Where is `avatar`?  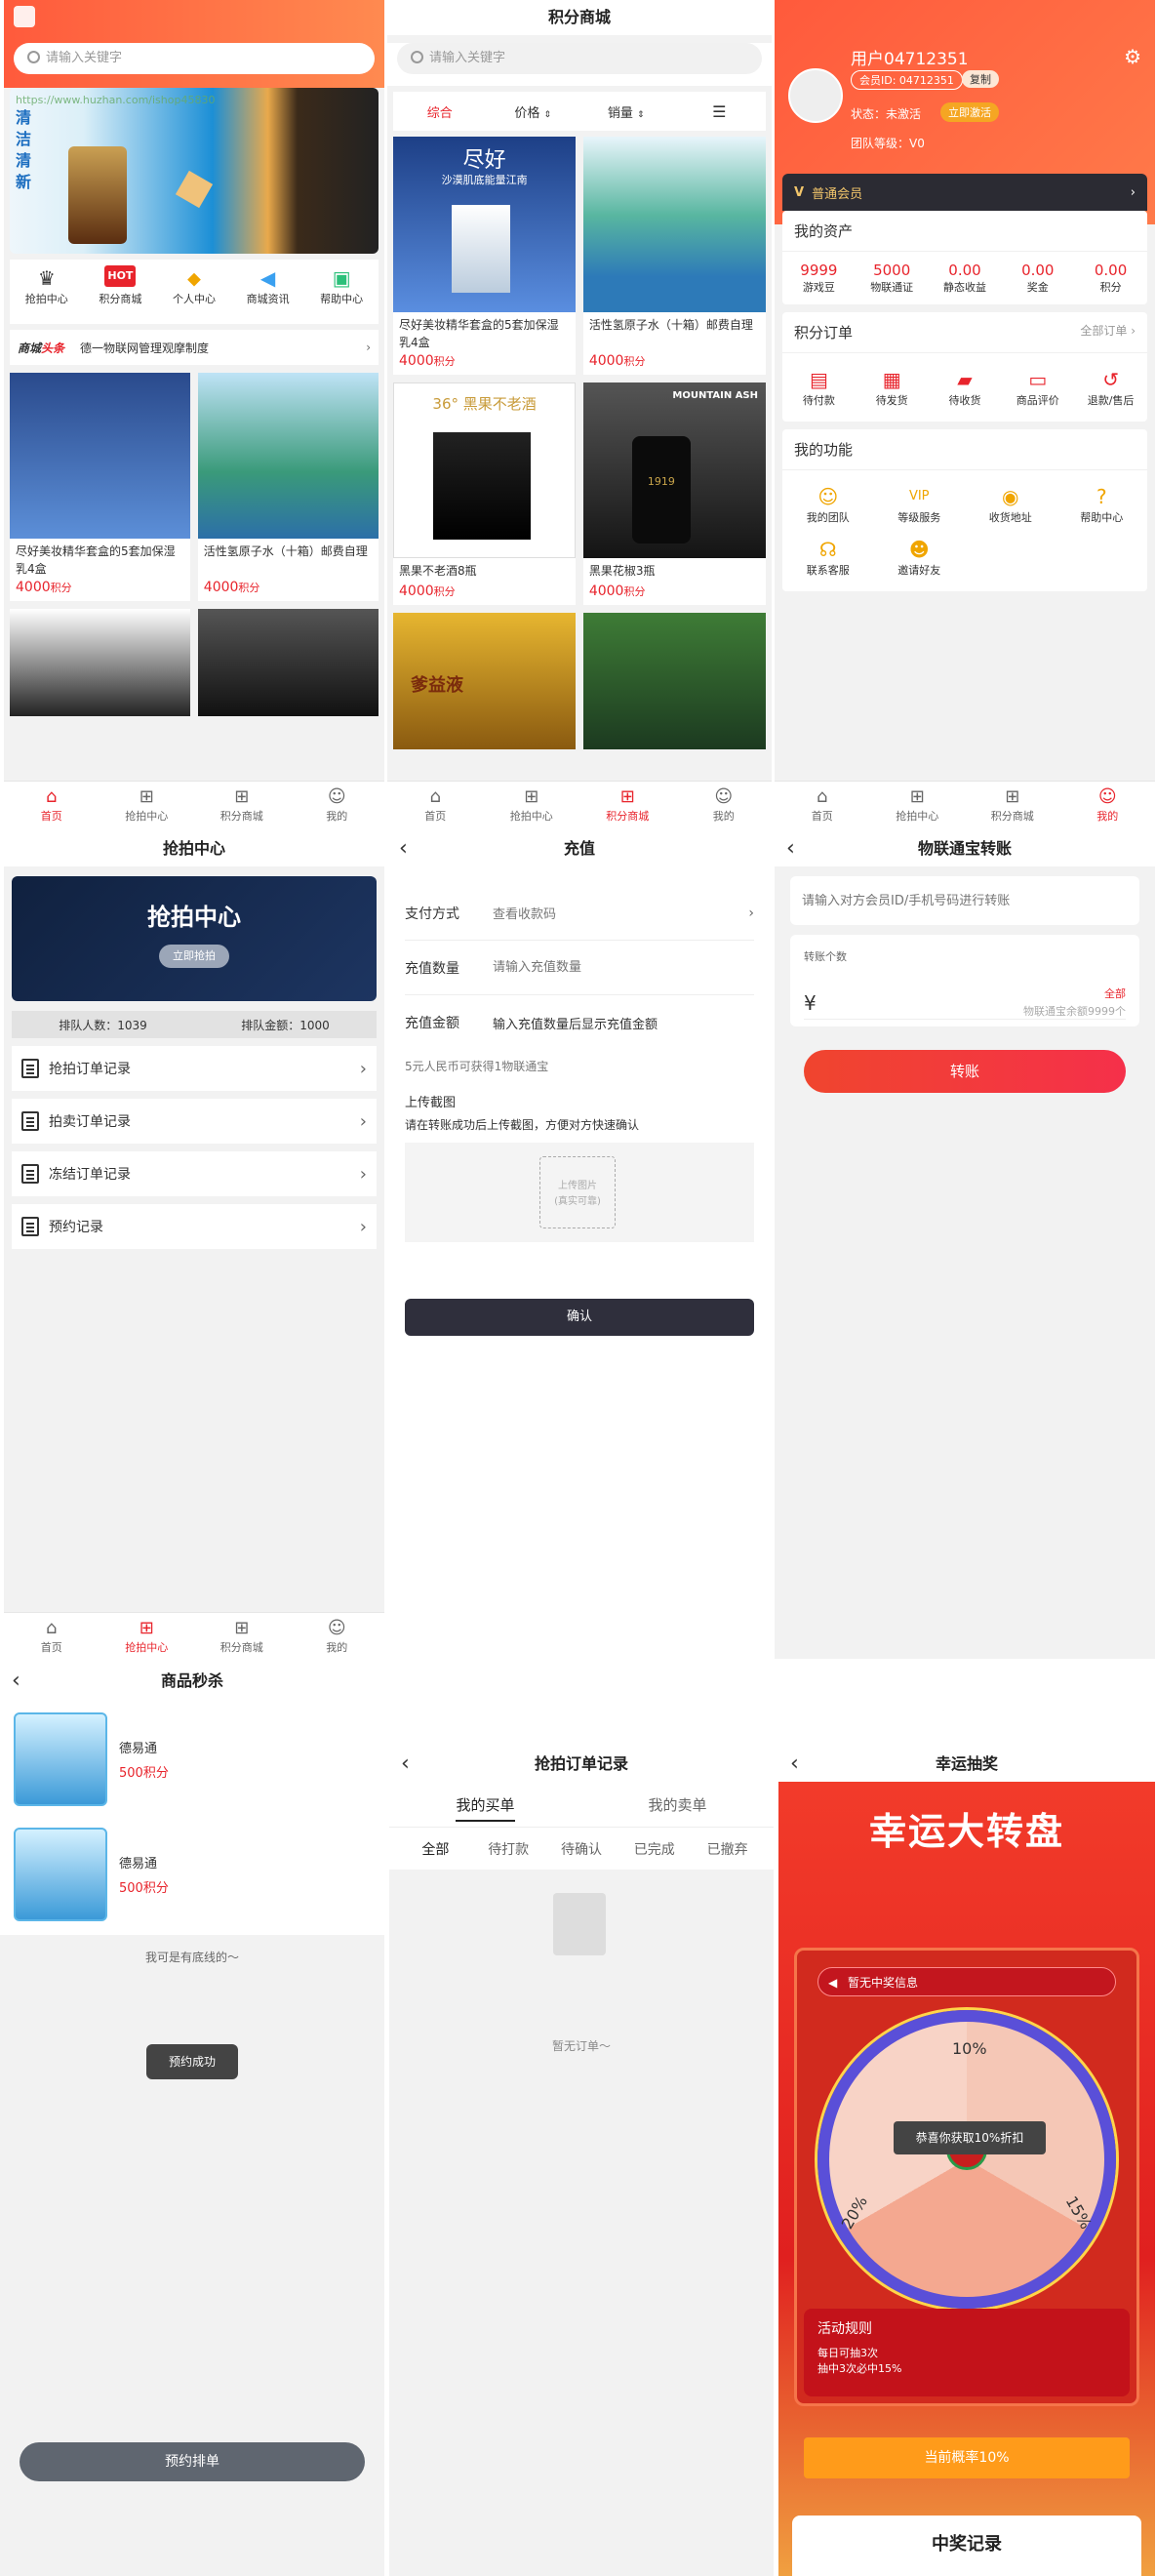
avatar is located at coordinates (816, 95).